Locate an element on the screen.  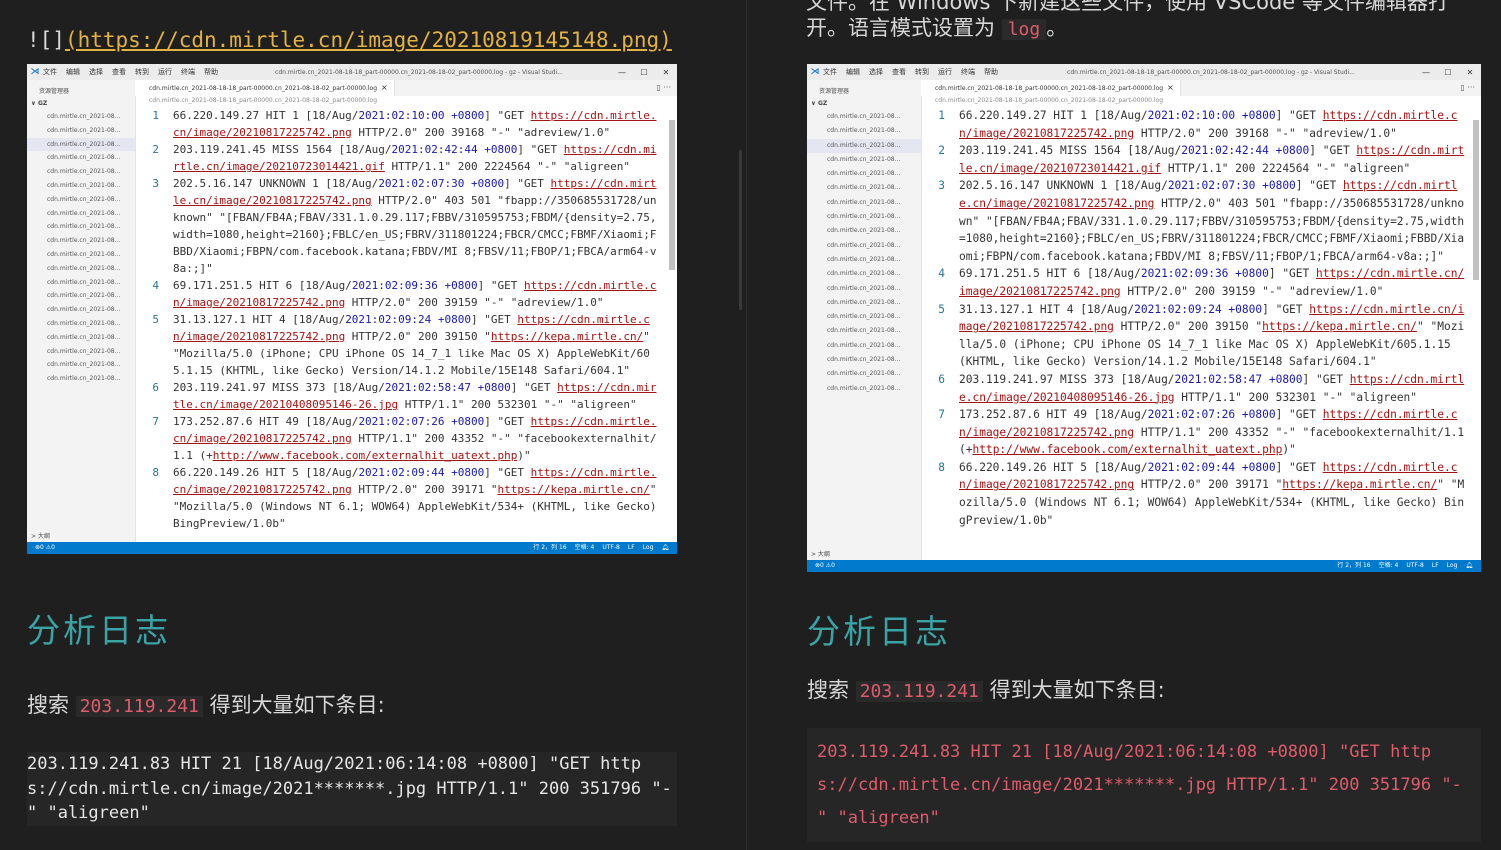
scrollbar-thumb is located at coordinates (740, 230).